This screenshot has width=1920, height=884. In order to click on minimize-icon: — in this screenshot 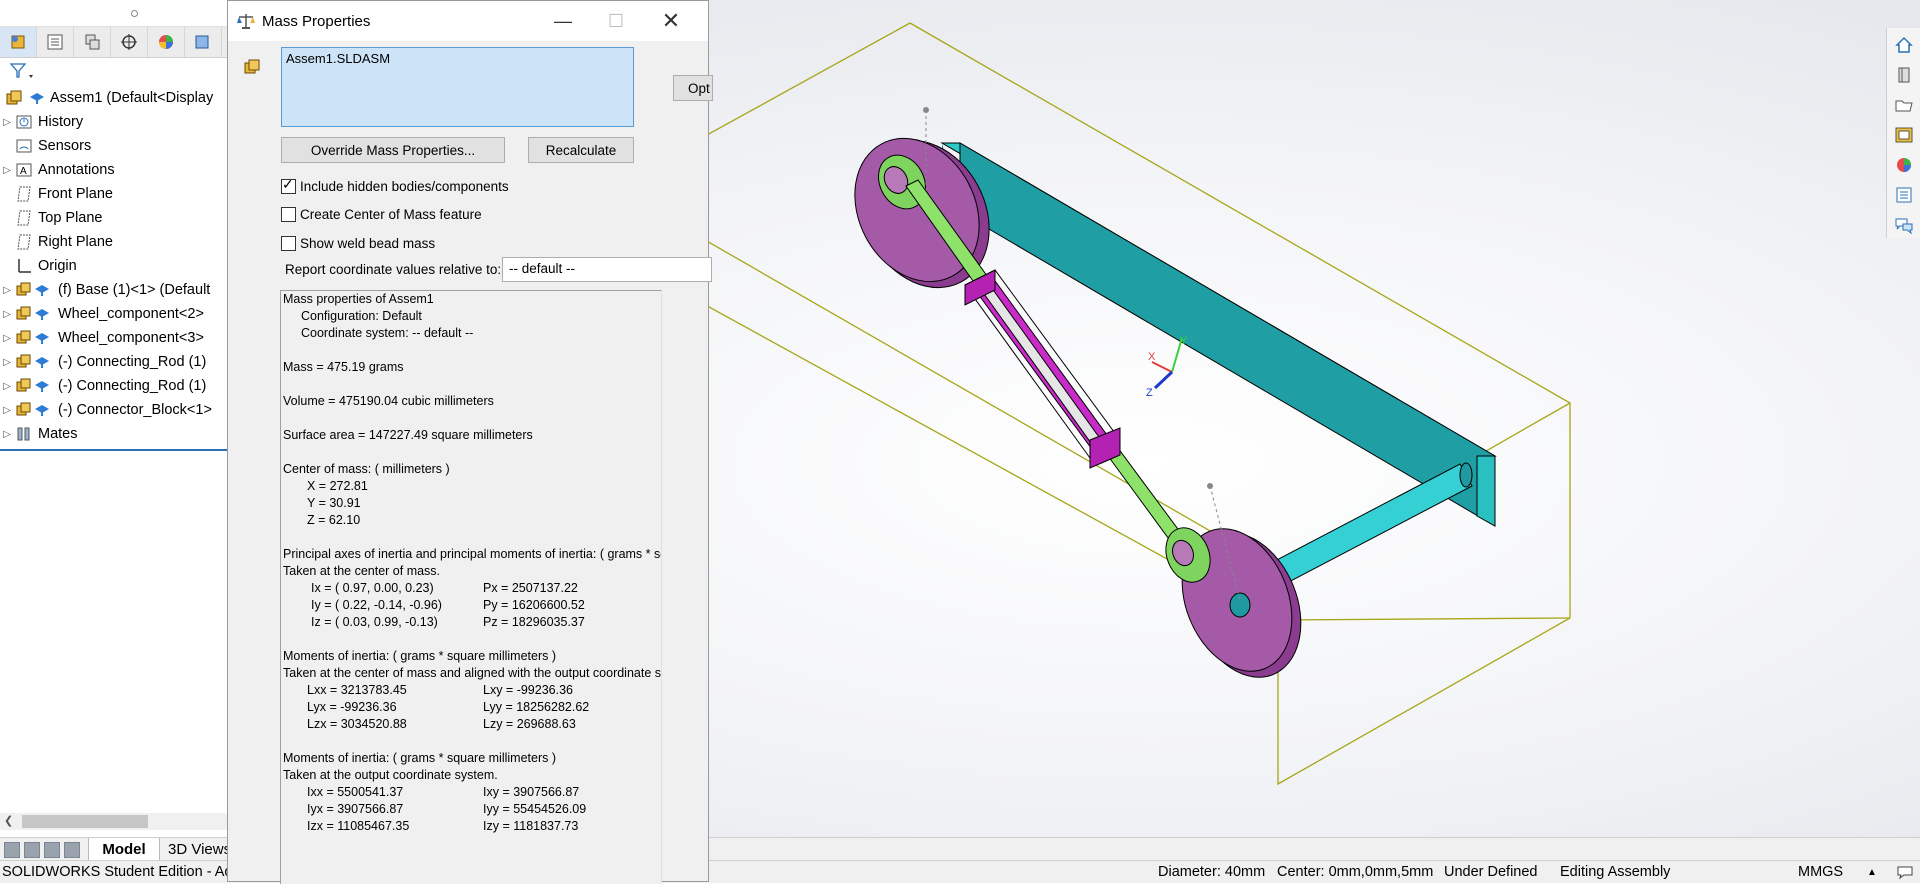, I will do `click(563, 21)`.